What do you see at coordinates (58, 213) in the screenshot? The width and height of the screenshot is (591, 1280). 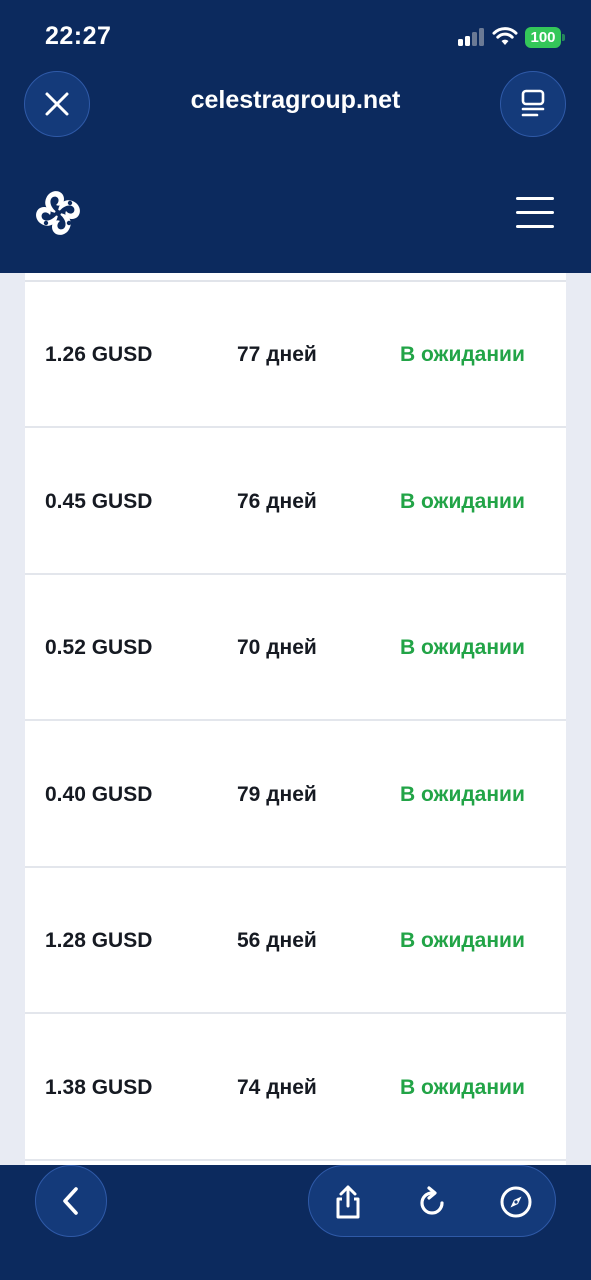 I see `celestra-logo` at bounding box center [58, 213].